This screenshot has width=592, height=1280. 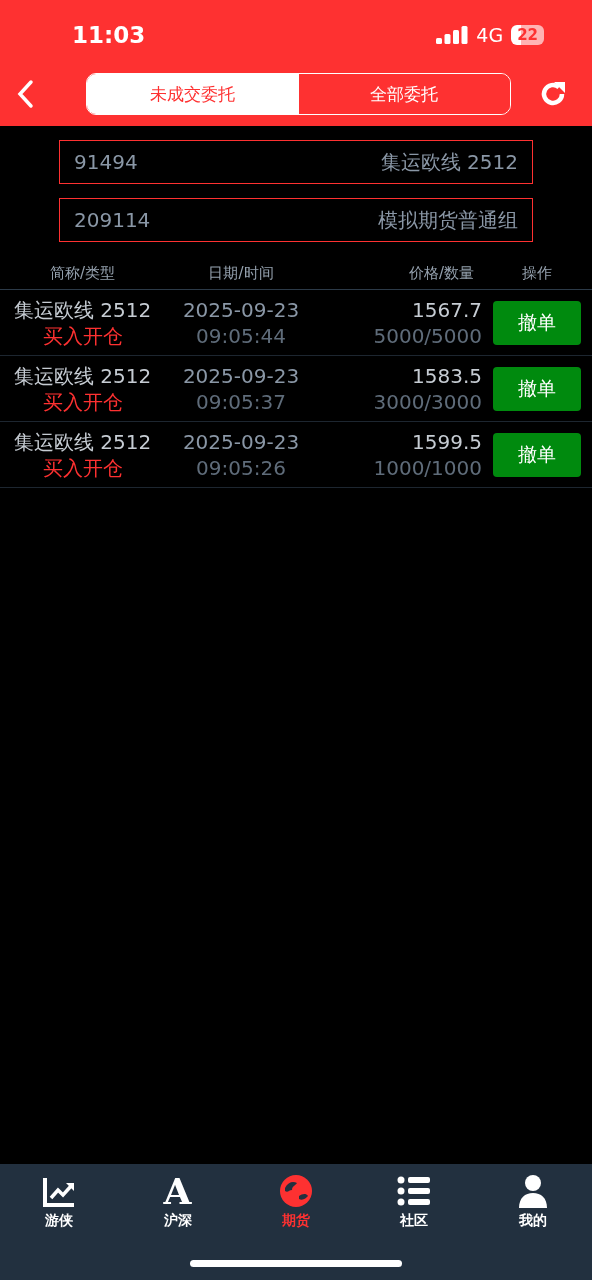 What do you see at coordinates (427, 335) in the screenshot?
I see `order-quantity: 5000/5000` at bounding box center [427, 335].